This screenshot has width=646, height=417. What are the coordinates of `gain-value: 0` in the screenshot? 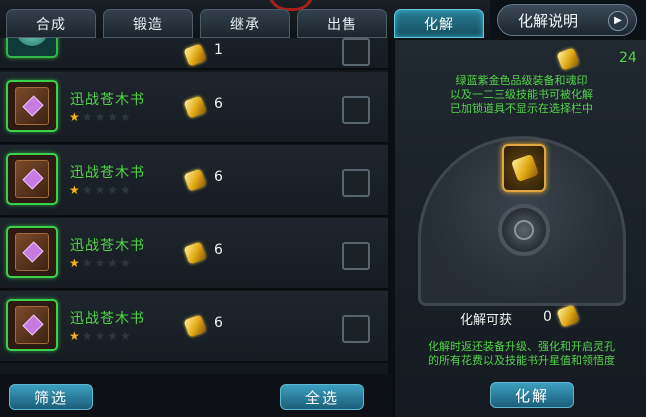 It's located at (547, 317).